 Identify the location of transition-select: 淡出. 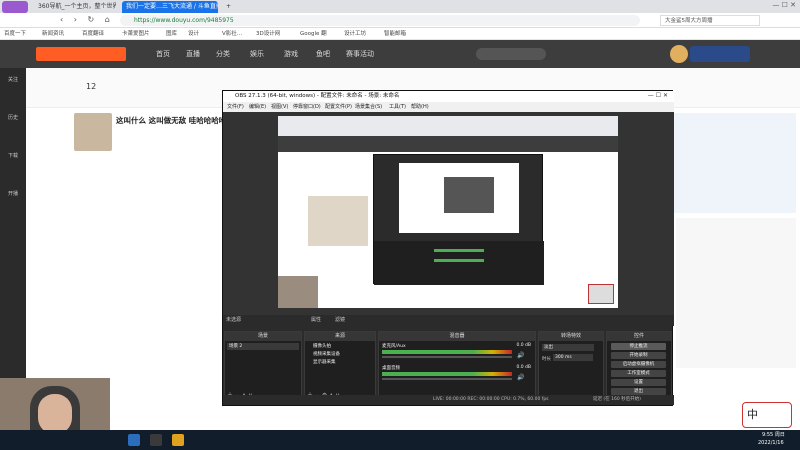
(568, 347).